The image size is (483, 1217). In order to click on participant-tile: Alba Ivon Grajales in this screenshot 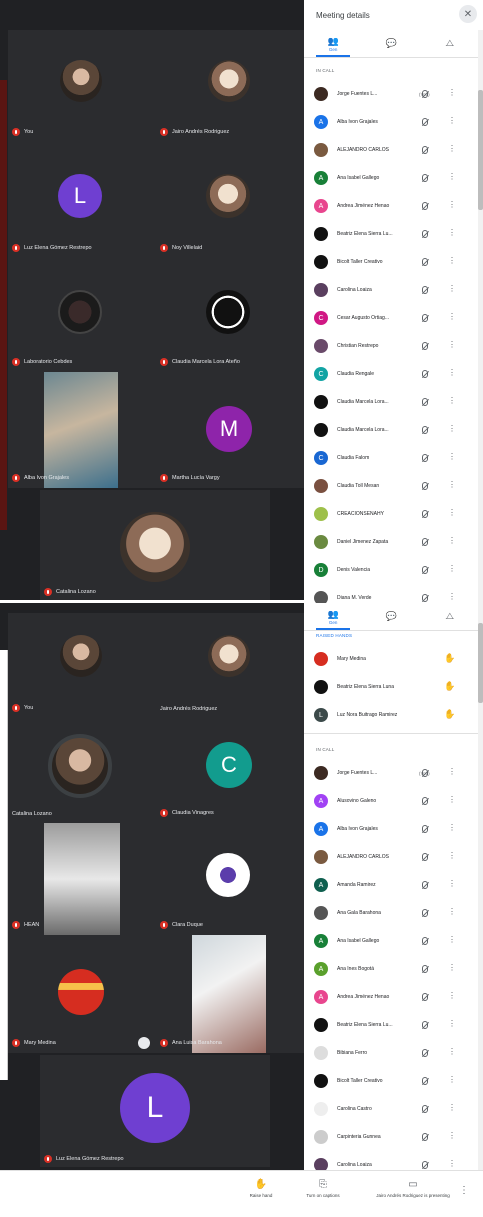, I will do `click(82, 430)`.